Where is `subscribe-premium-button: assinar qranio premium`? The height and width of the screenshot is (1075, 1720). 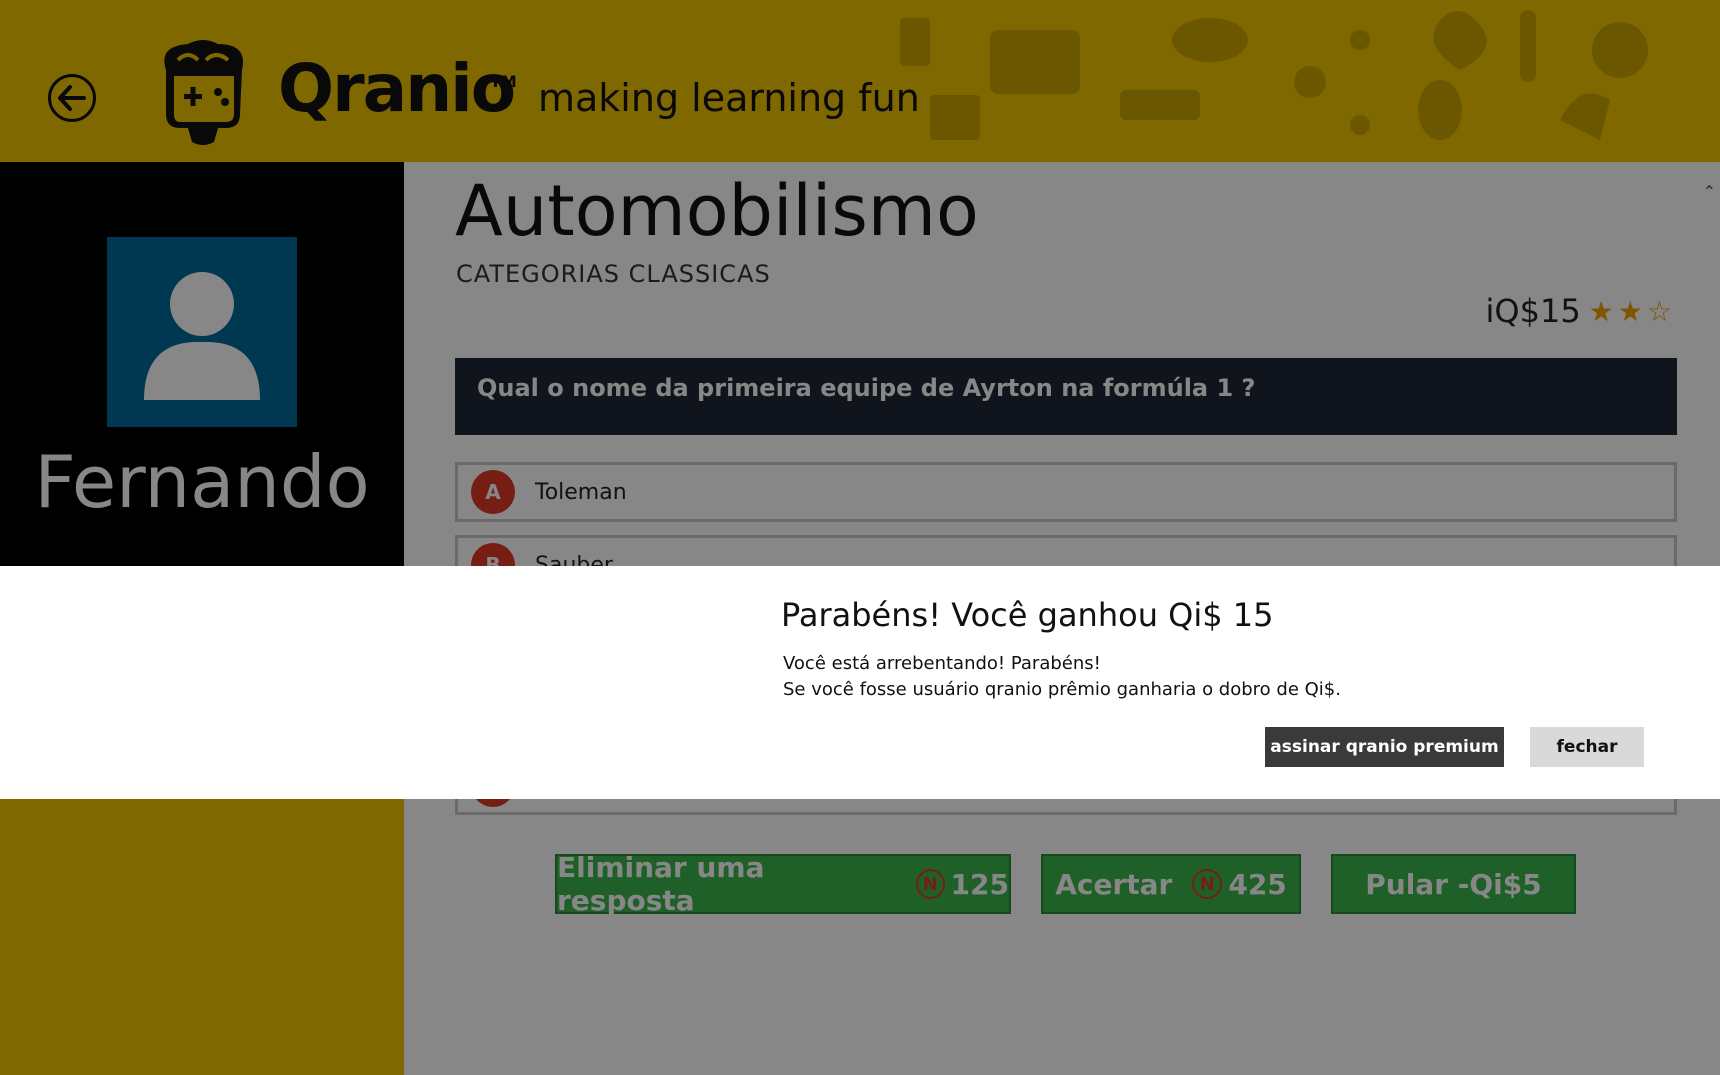 subscribe-premium-button: assinar qranio premium is located at coordinates (1384, 747).